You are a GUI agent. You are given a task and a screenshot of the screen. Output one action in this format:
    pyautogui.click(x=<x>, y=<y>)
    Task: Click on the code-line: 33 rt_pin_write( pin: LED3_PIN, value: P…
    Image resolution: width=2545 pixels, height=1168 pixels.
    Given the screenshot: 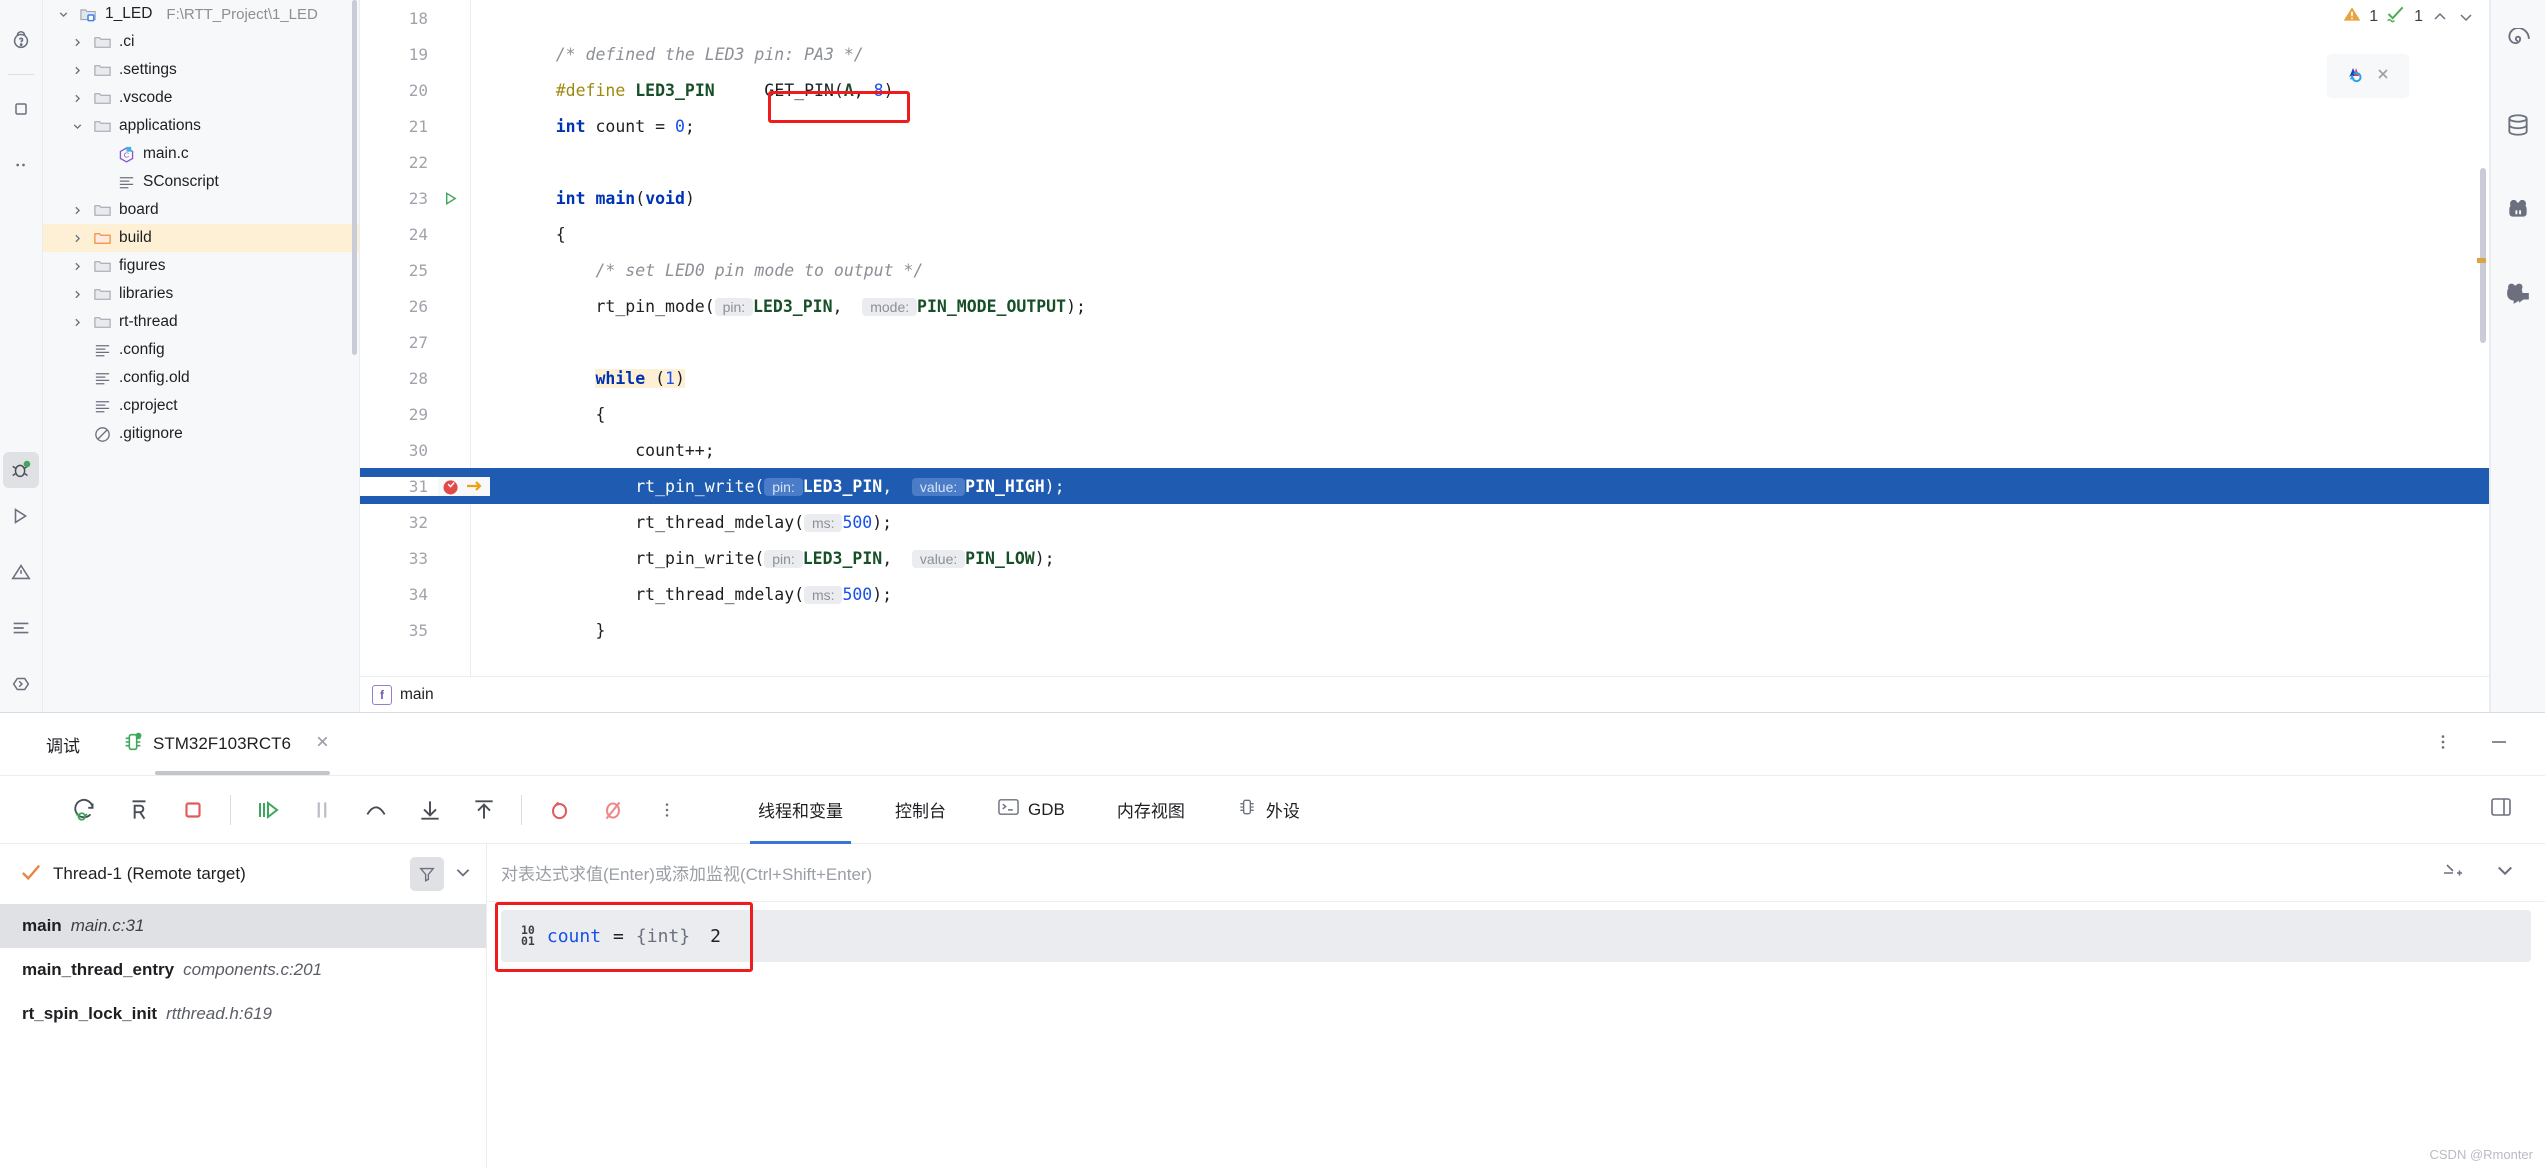 What is the action you would take?
    pyautogui.click(x=1424, y=558)
    